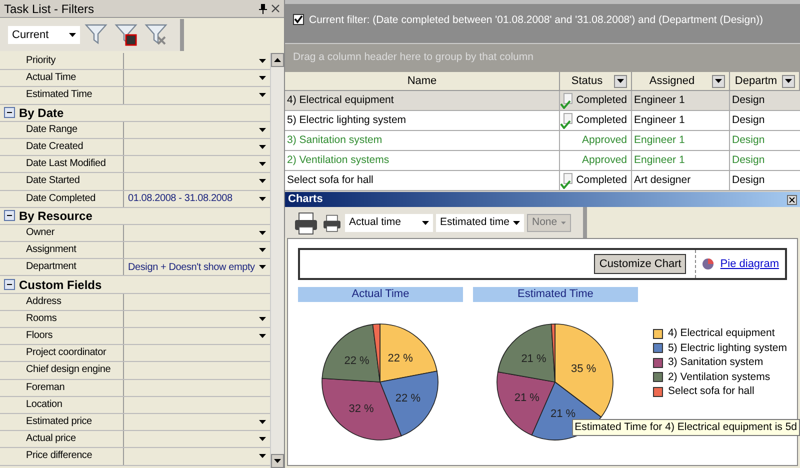  Describe the element at coordinates (135, 439) in the screenshot. I see `filter-row: Actual price` at that location.